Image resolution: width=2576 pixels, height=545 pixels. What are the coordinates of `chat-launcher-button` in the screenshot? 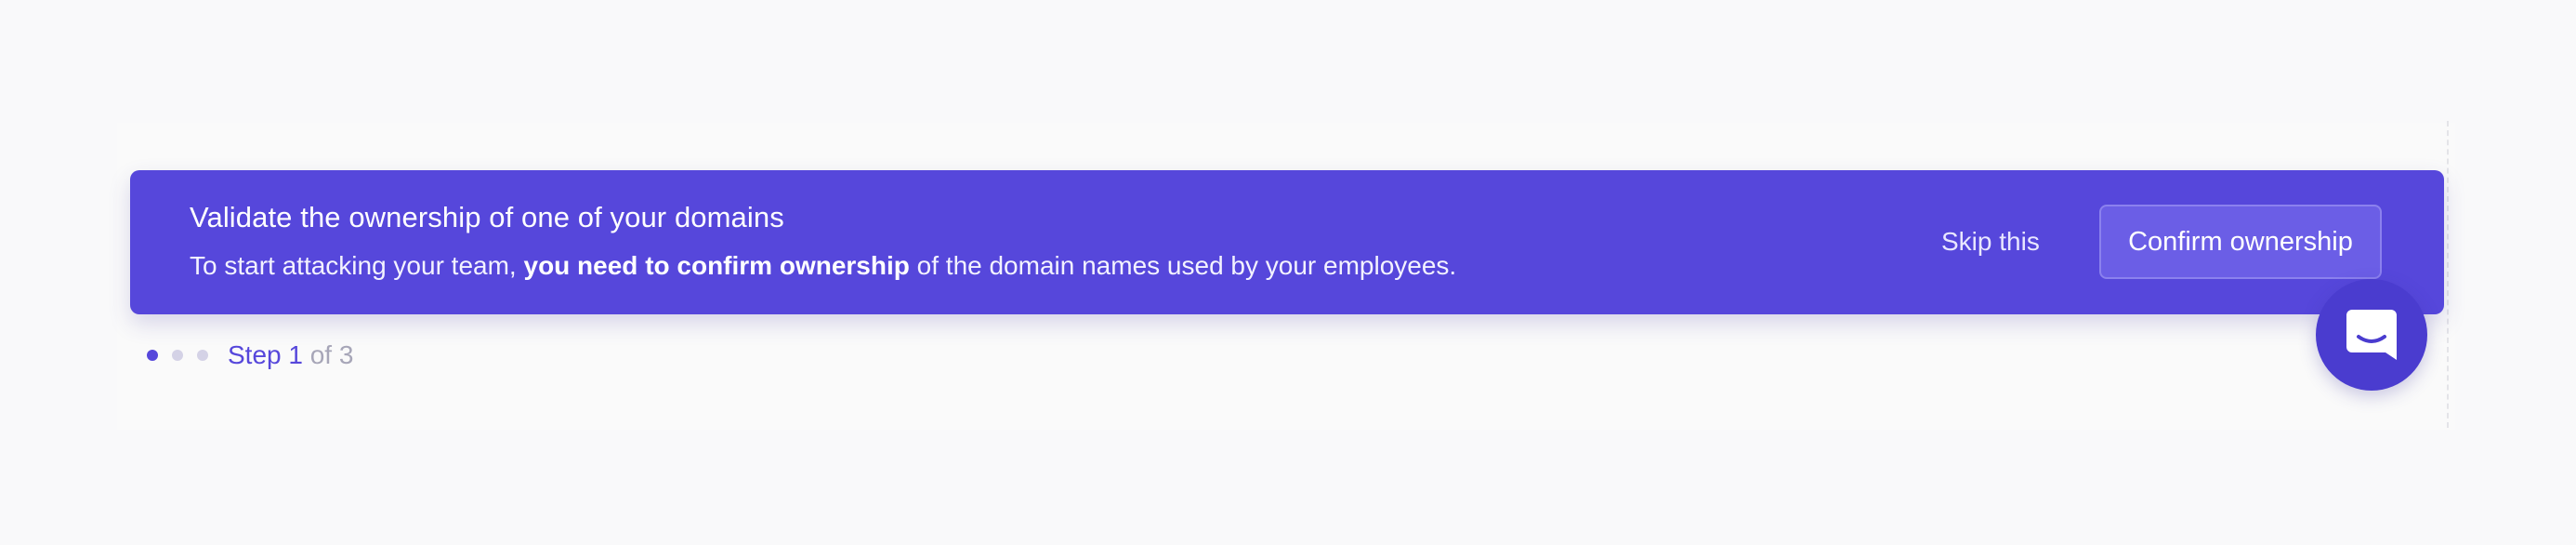 It's located at (2371, 335).